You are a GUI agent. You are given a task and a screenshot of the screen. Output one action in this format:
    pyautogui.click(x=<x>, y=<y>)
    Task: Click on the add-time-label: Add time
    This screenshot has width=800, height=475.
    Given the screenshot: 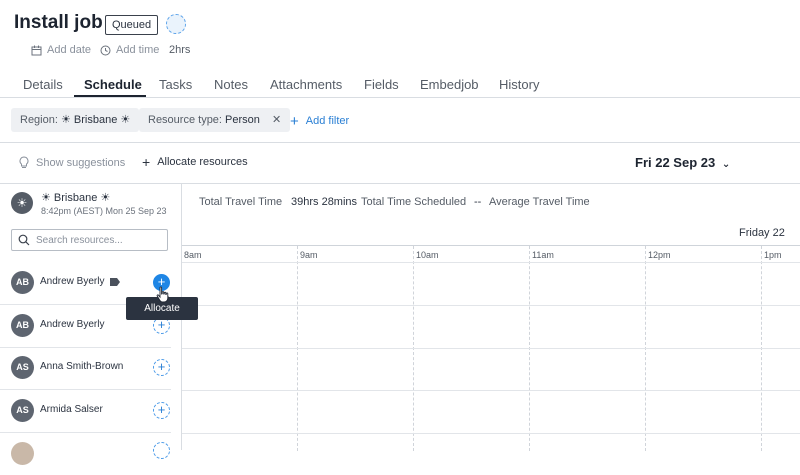 What is the action you would take?
    pyautogui.click(x=138, y=50)
    